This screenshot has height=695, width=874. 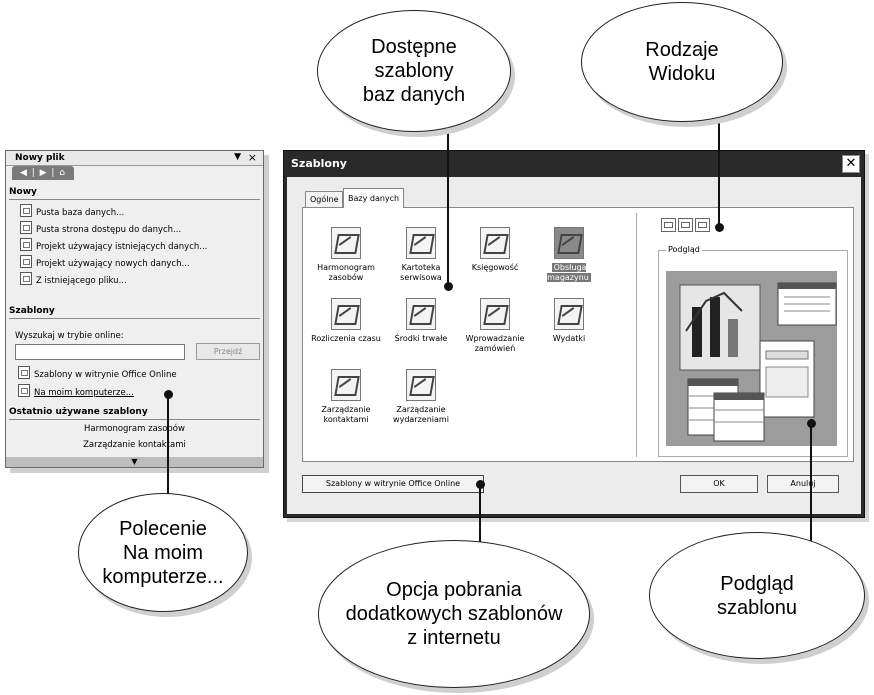 What do you see at coordinates (24, 390) in the screenshot?
I see `computer-icon` at bounding box center [24, 390].